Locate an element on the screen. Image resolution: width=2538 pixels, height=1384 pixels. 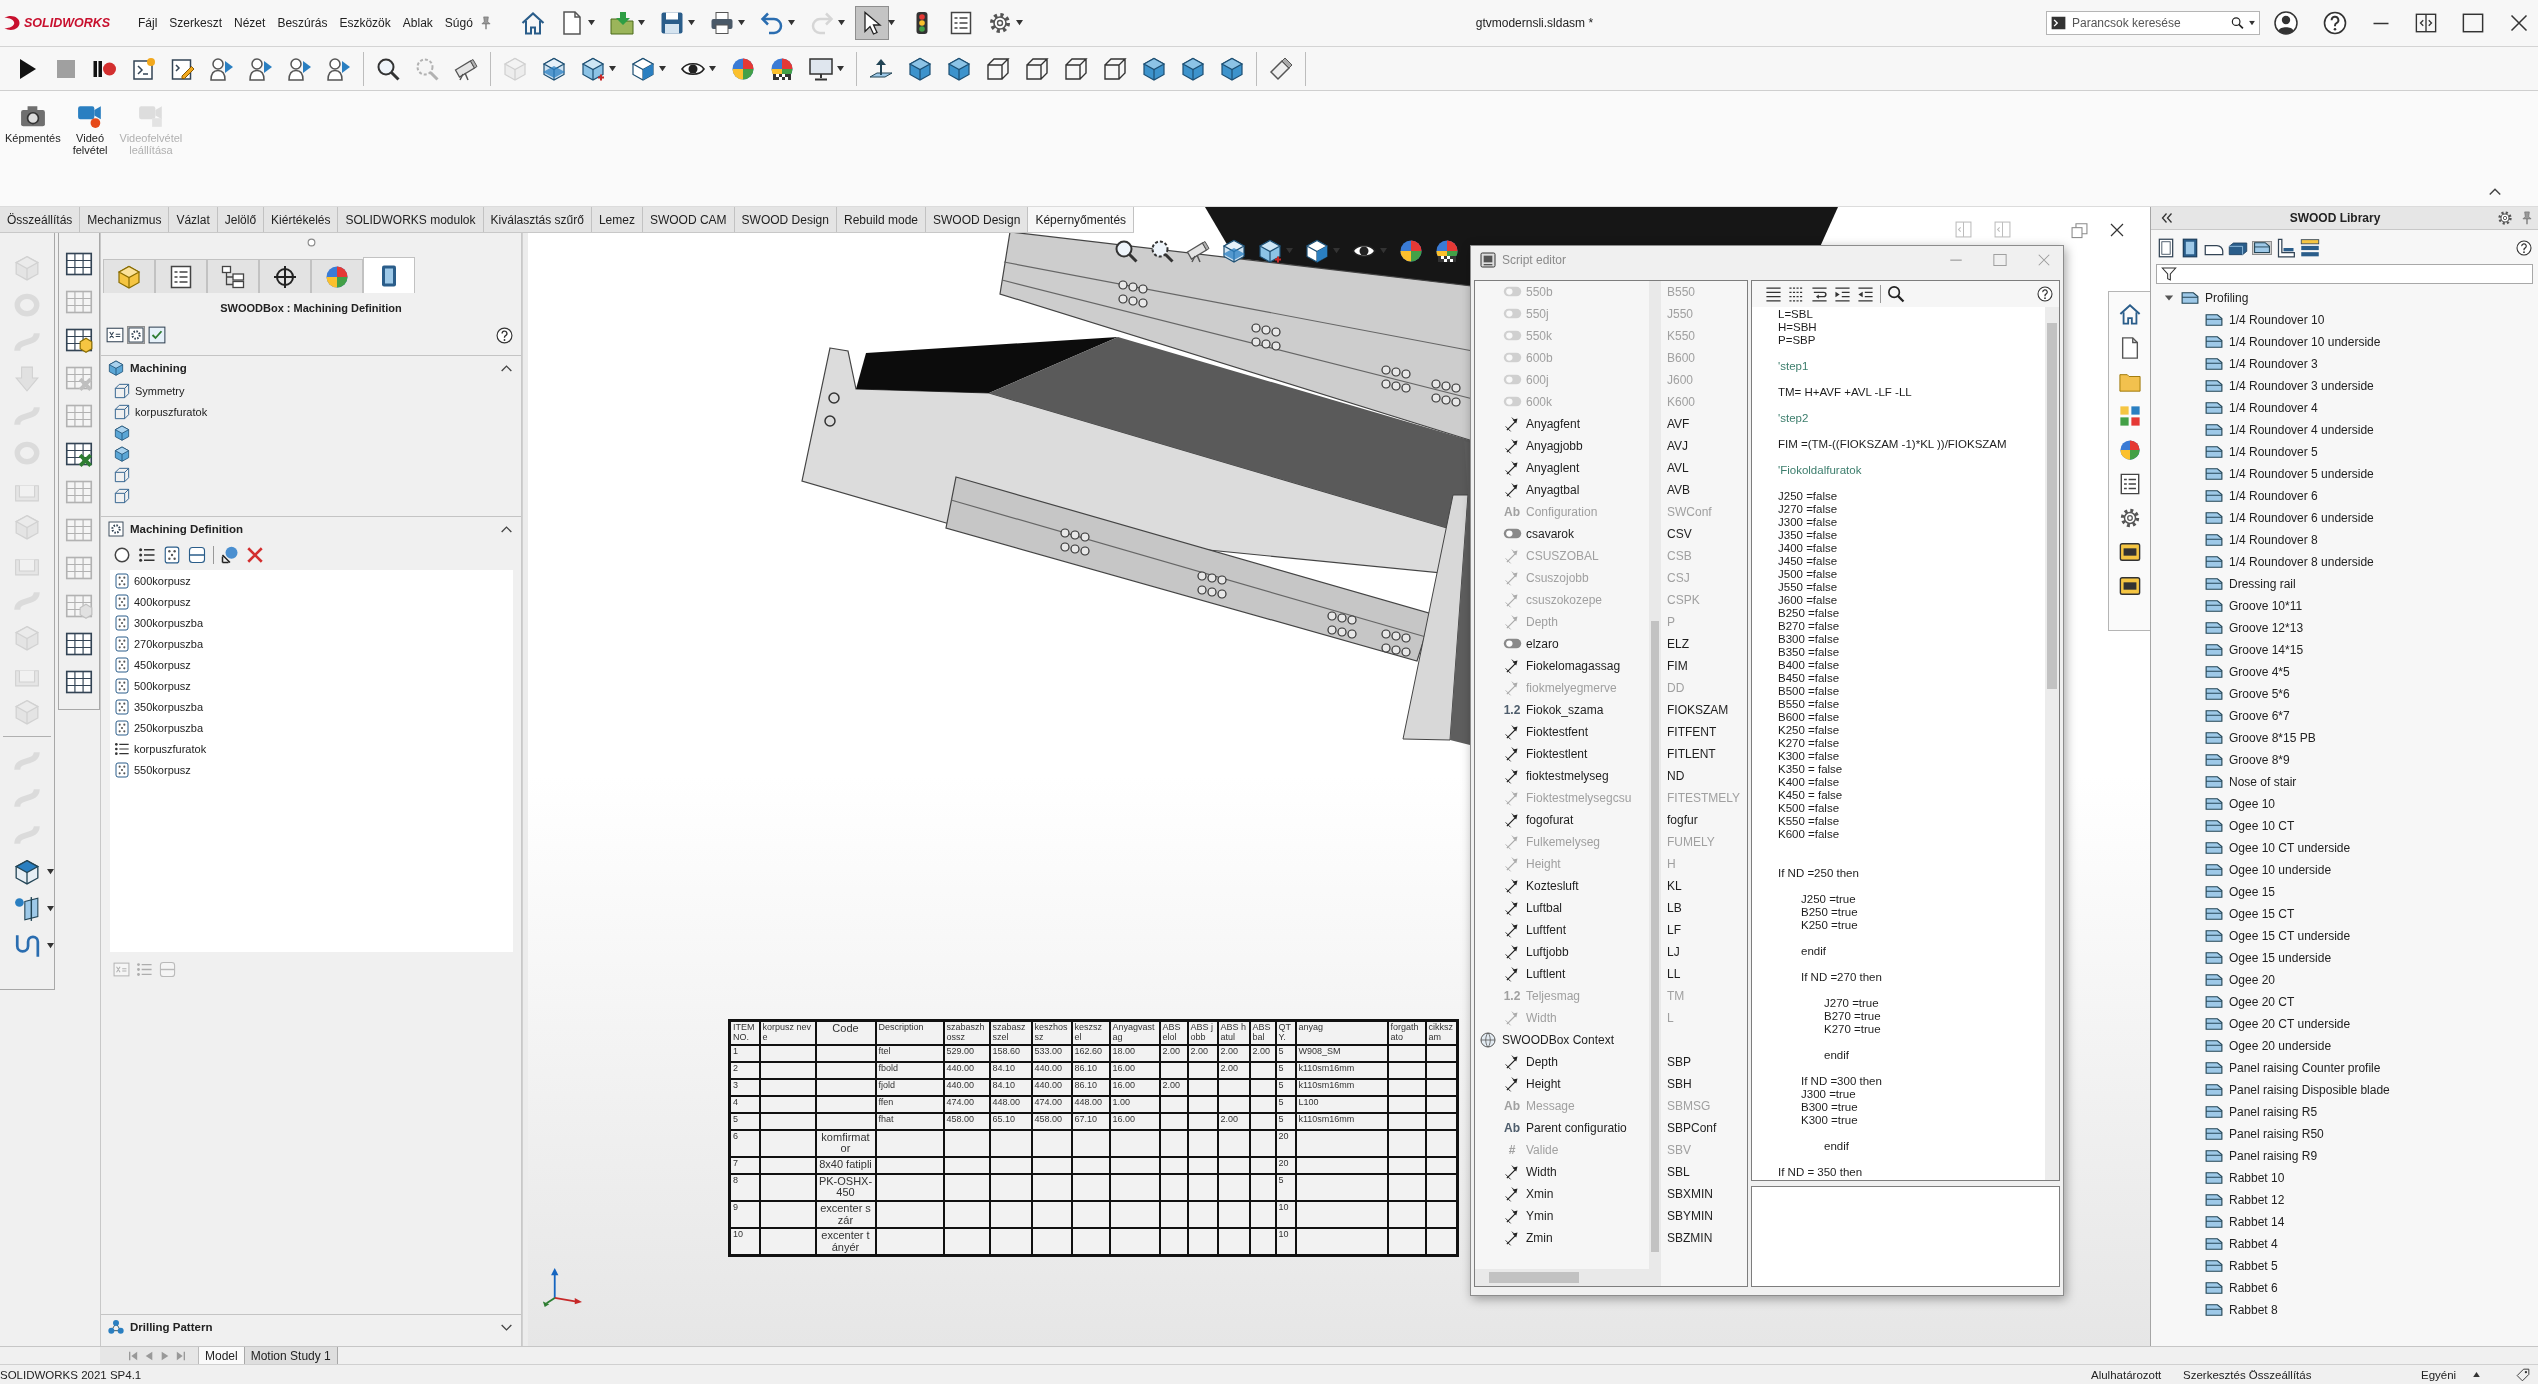
panel-title: SWOODBox : Machining Definition is located at coordinates (311, 308).